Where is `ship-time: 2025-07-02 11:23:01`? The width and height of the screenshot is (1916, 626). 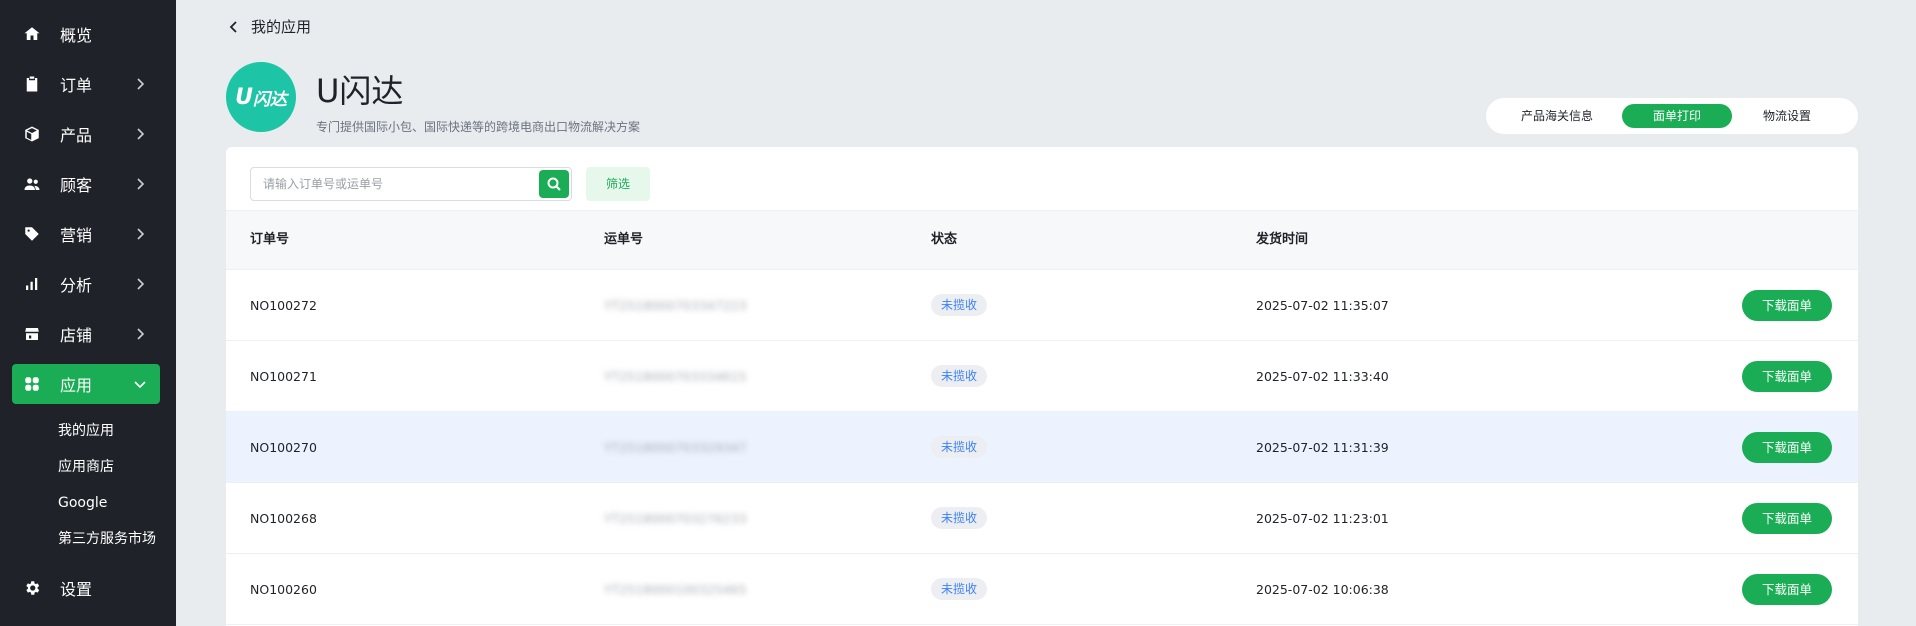 ship-time: 2025-07-02 11:23:01 is located at coordinates (1322, 518).